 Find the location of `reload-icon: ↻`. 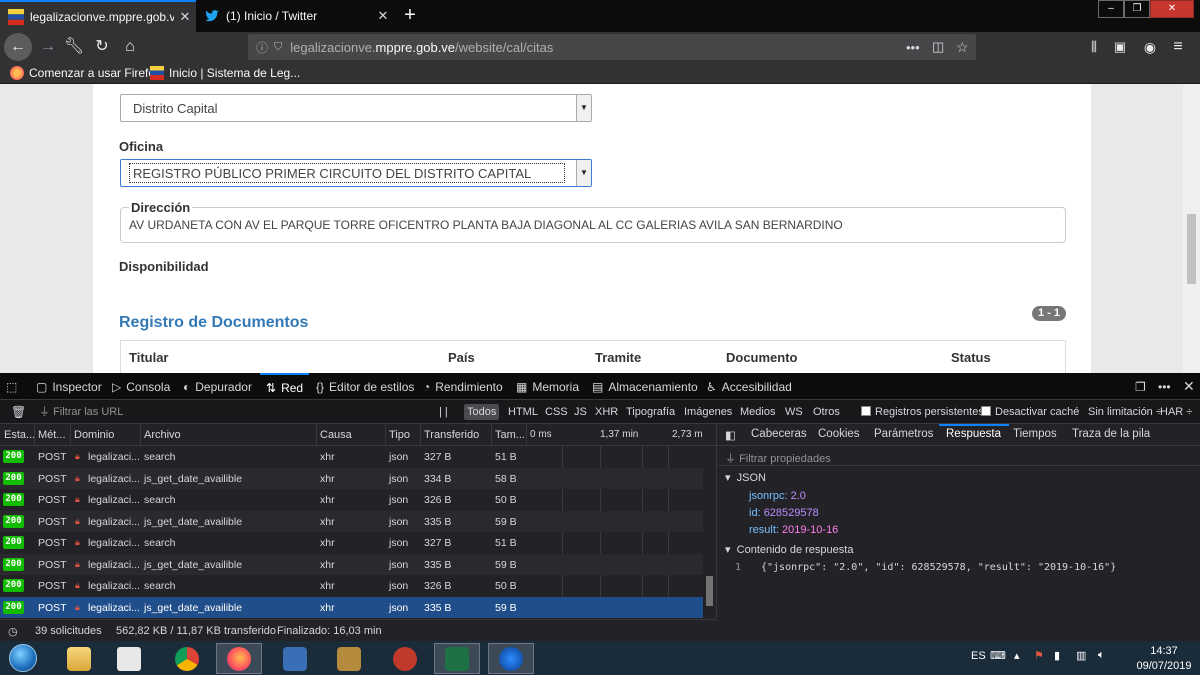

reload-icon: ↻ is located at coordinates (102, 47).